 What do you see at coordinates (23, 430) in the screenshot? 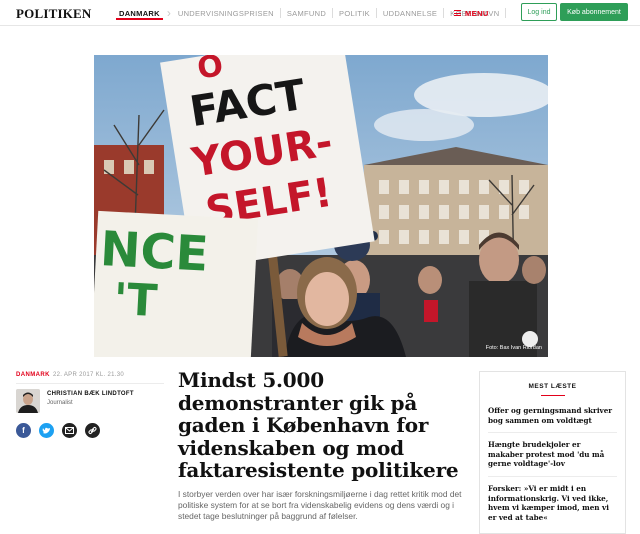
I see `facebook-icon: f` at bounding box center [23, 430].